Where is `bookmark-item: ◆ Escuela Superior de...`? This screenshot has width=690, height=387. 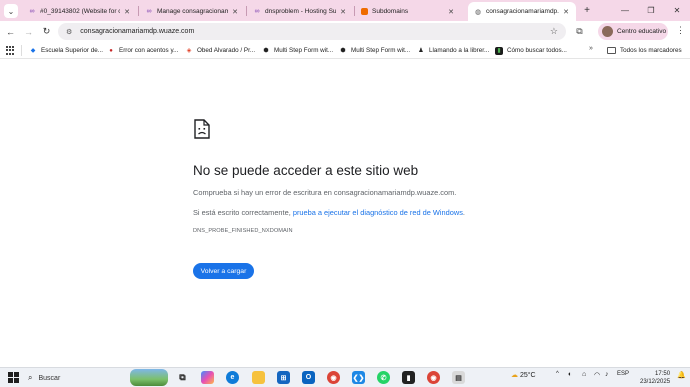
bookmark-item: ◆ Escuela Superior de... is located at coordinates (66, 50).